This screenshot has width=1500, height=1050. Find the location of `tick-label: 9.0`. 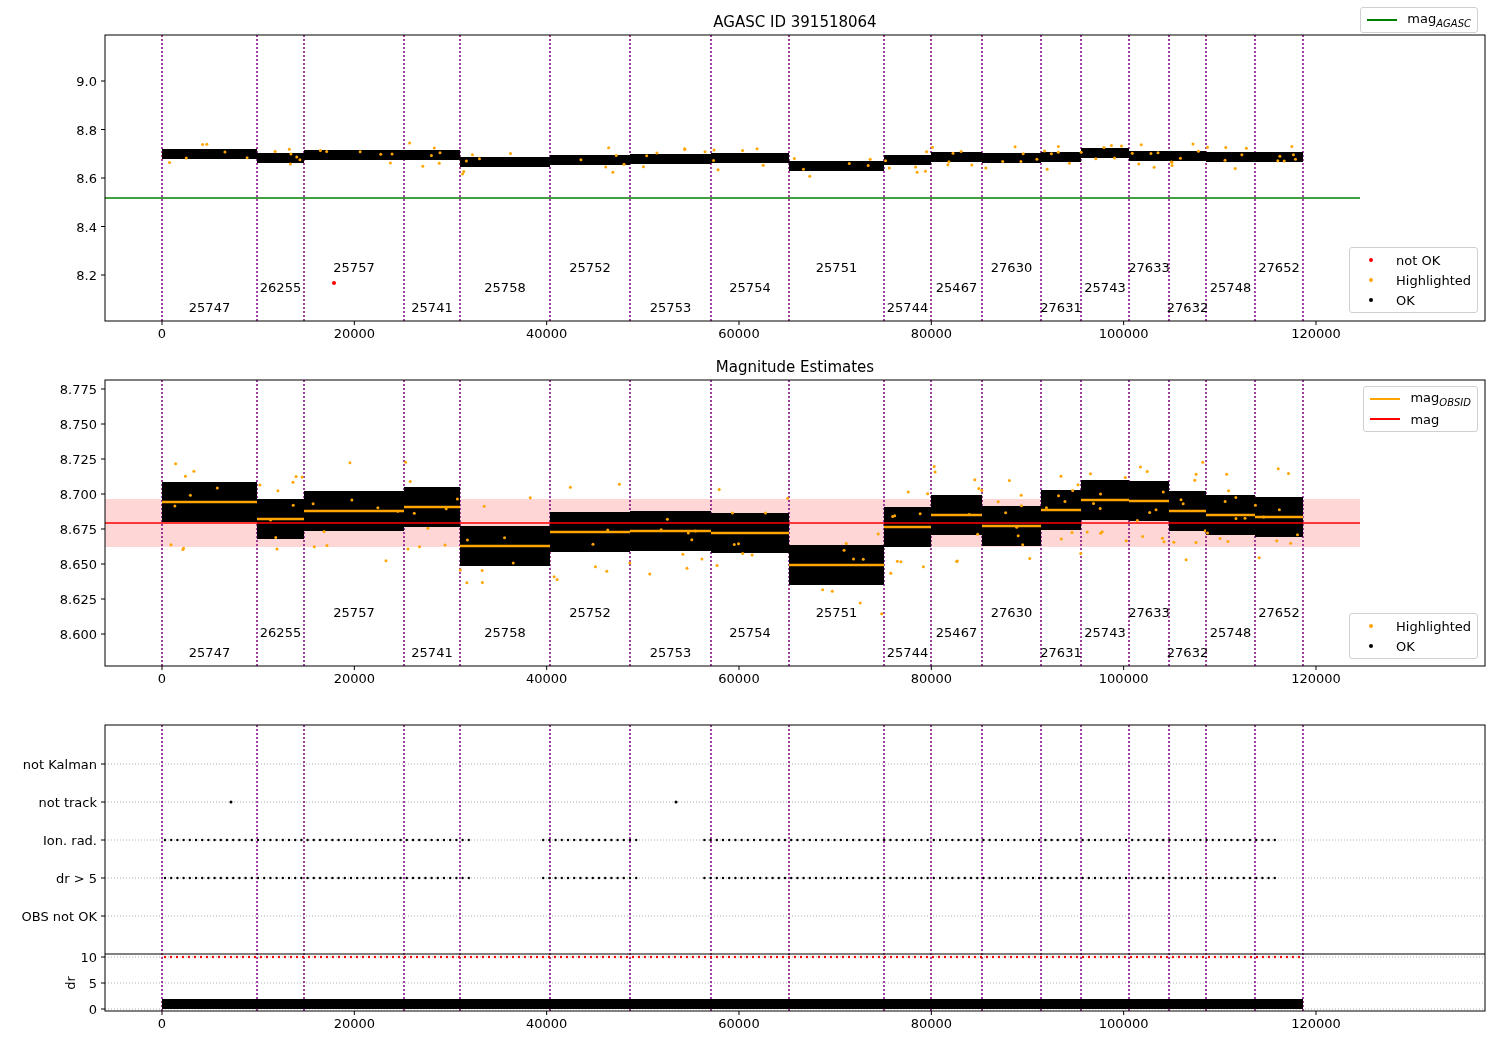

tick-label: 9.0 is located at coordinates (86, 81).